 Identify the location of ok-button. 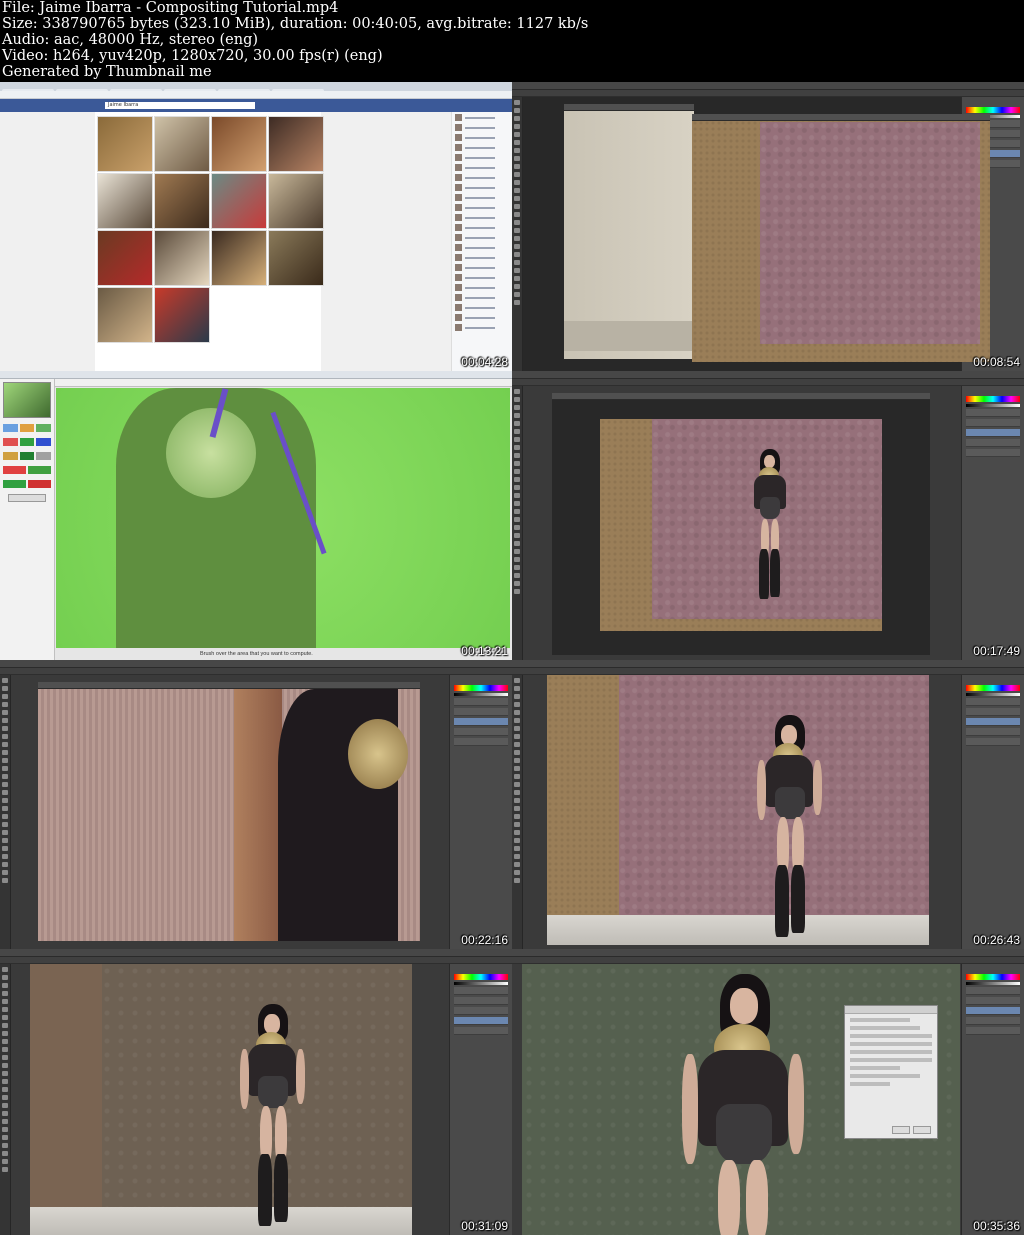
(922, 1130).